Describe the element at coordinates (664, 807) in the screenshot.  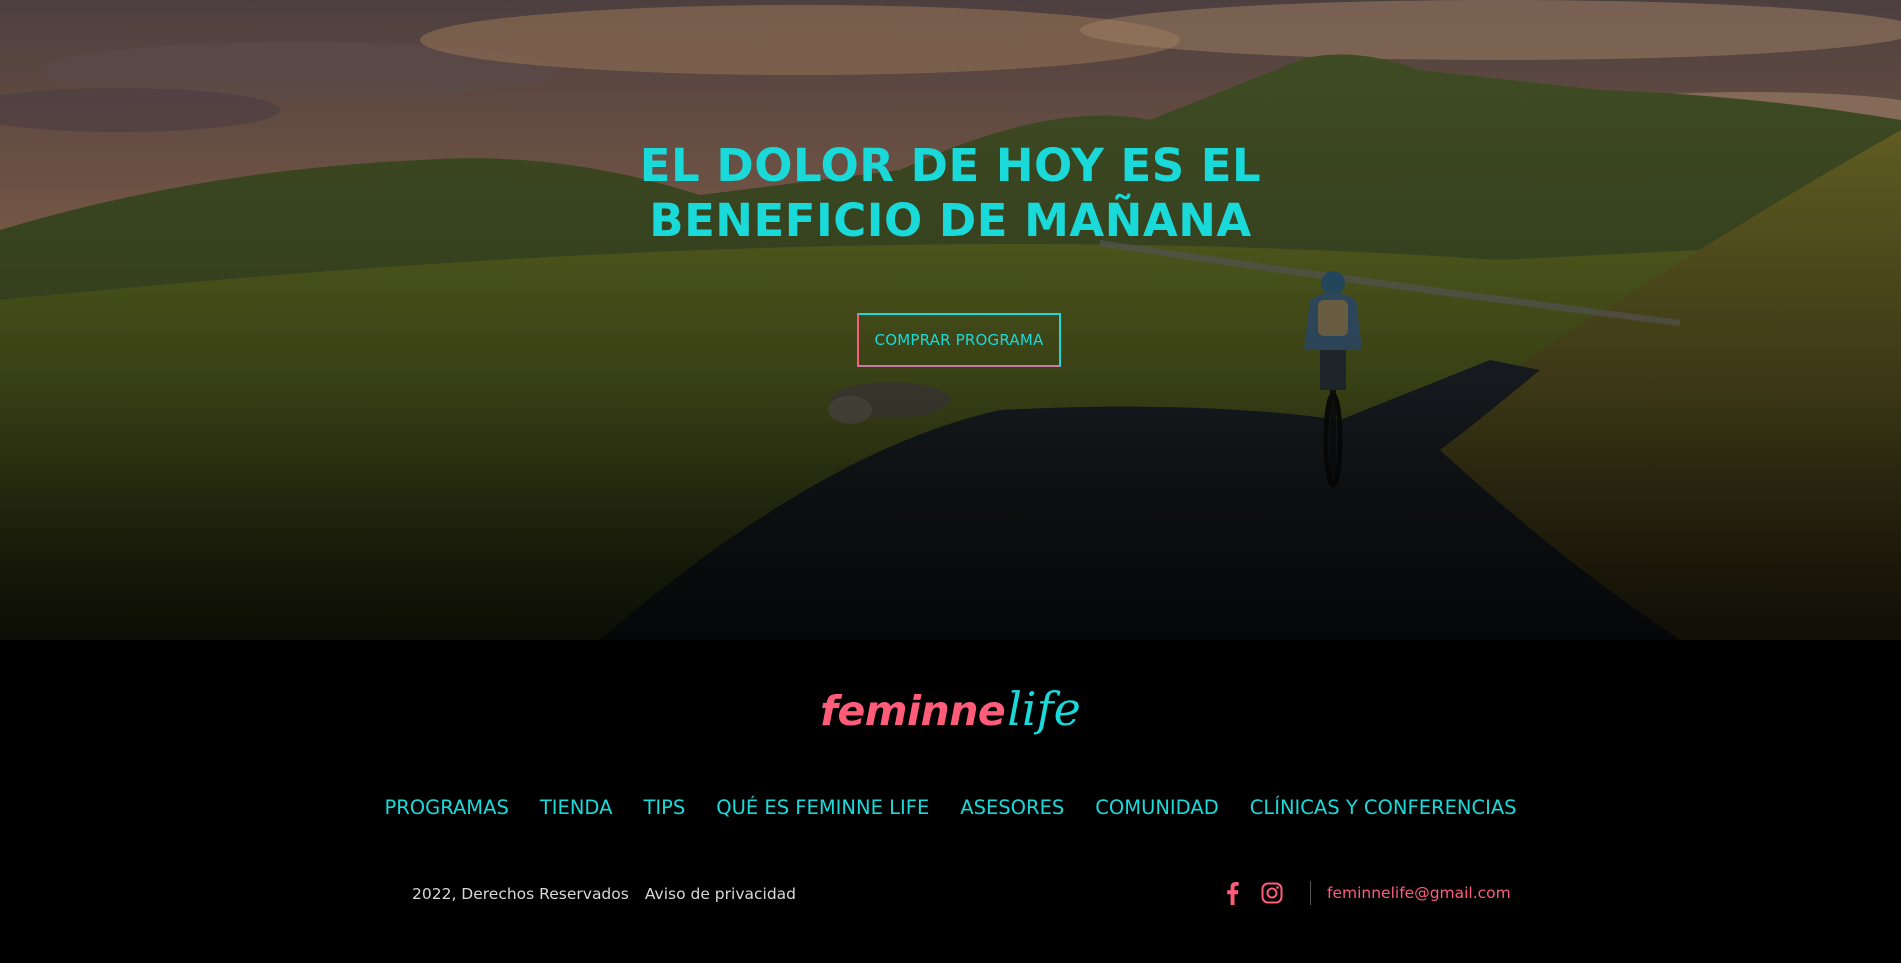
I see `nav-tips: TIPS` at that location.